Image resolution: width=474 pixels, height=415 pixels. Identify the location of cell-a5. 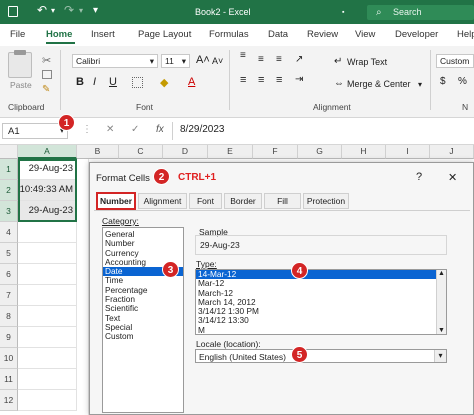
(47, 253).